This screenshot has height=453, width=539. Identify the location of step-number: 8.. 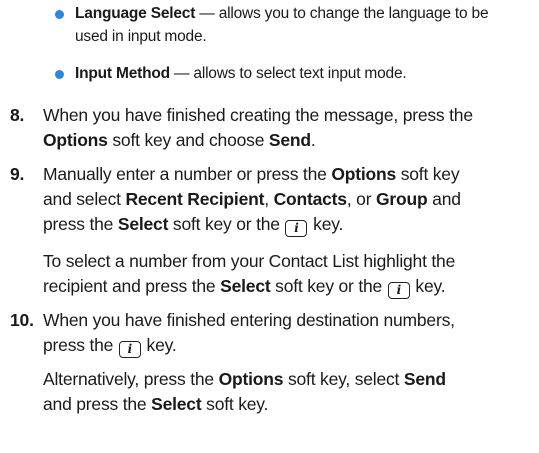
(17, 115).